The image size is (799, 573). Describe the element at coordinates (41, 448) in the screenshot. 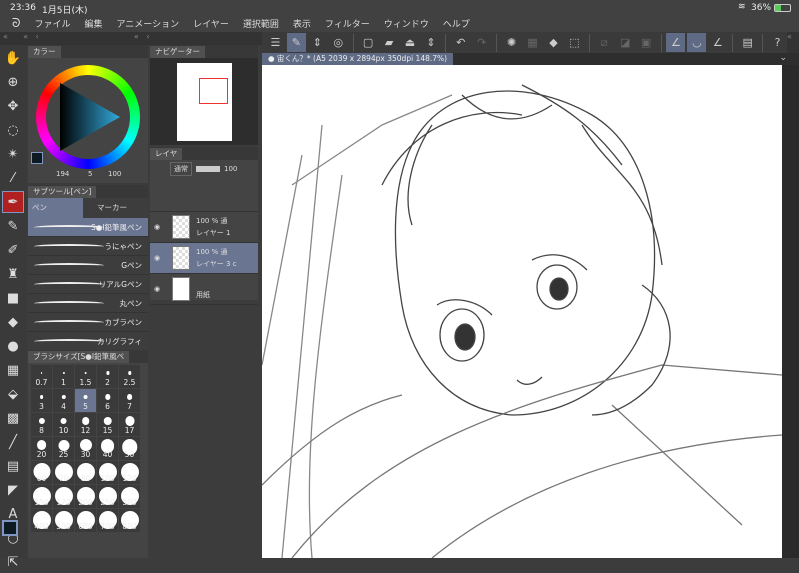

I see `brush-size-option: 20` at that location.